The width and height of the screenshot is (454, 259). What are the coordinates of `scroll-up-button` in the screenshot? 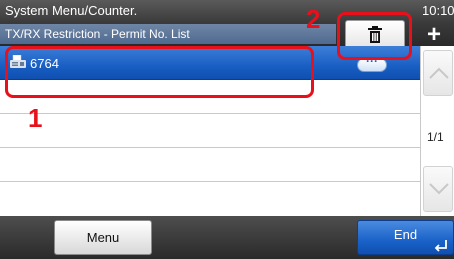 It's located at (438, 73).